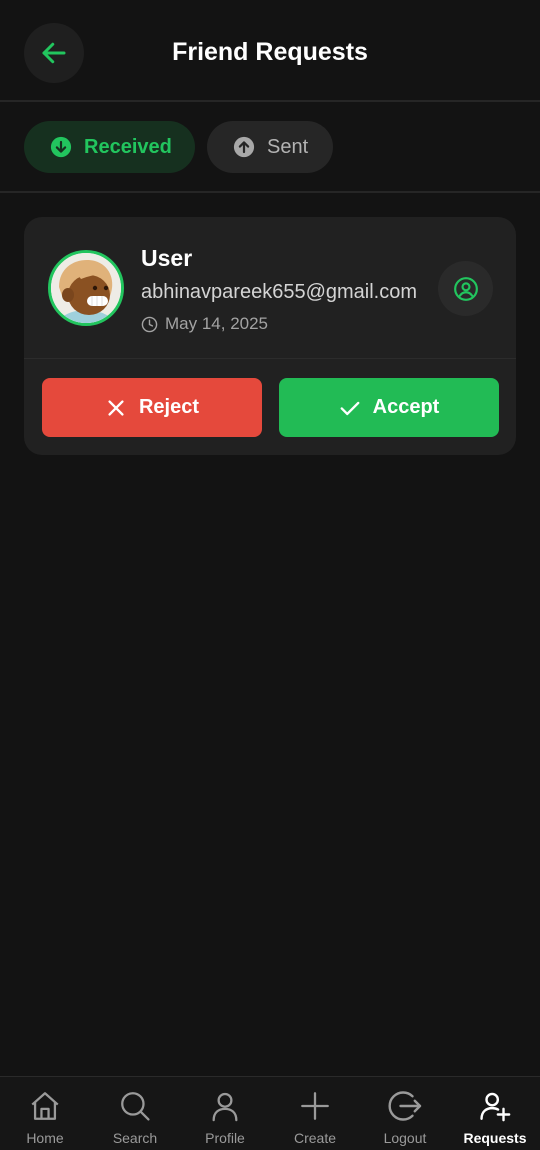  I want to click on tab-sent: Sent, so click(270, 147).